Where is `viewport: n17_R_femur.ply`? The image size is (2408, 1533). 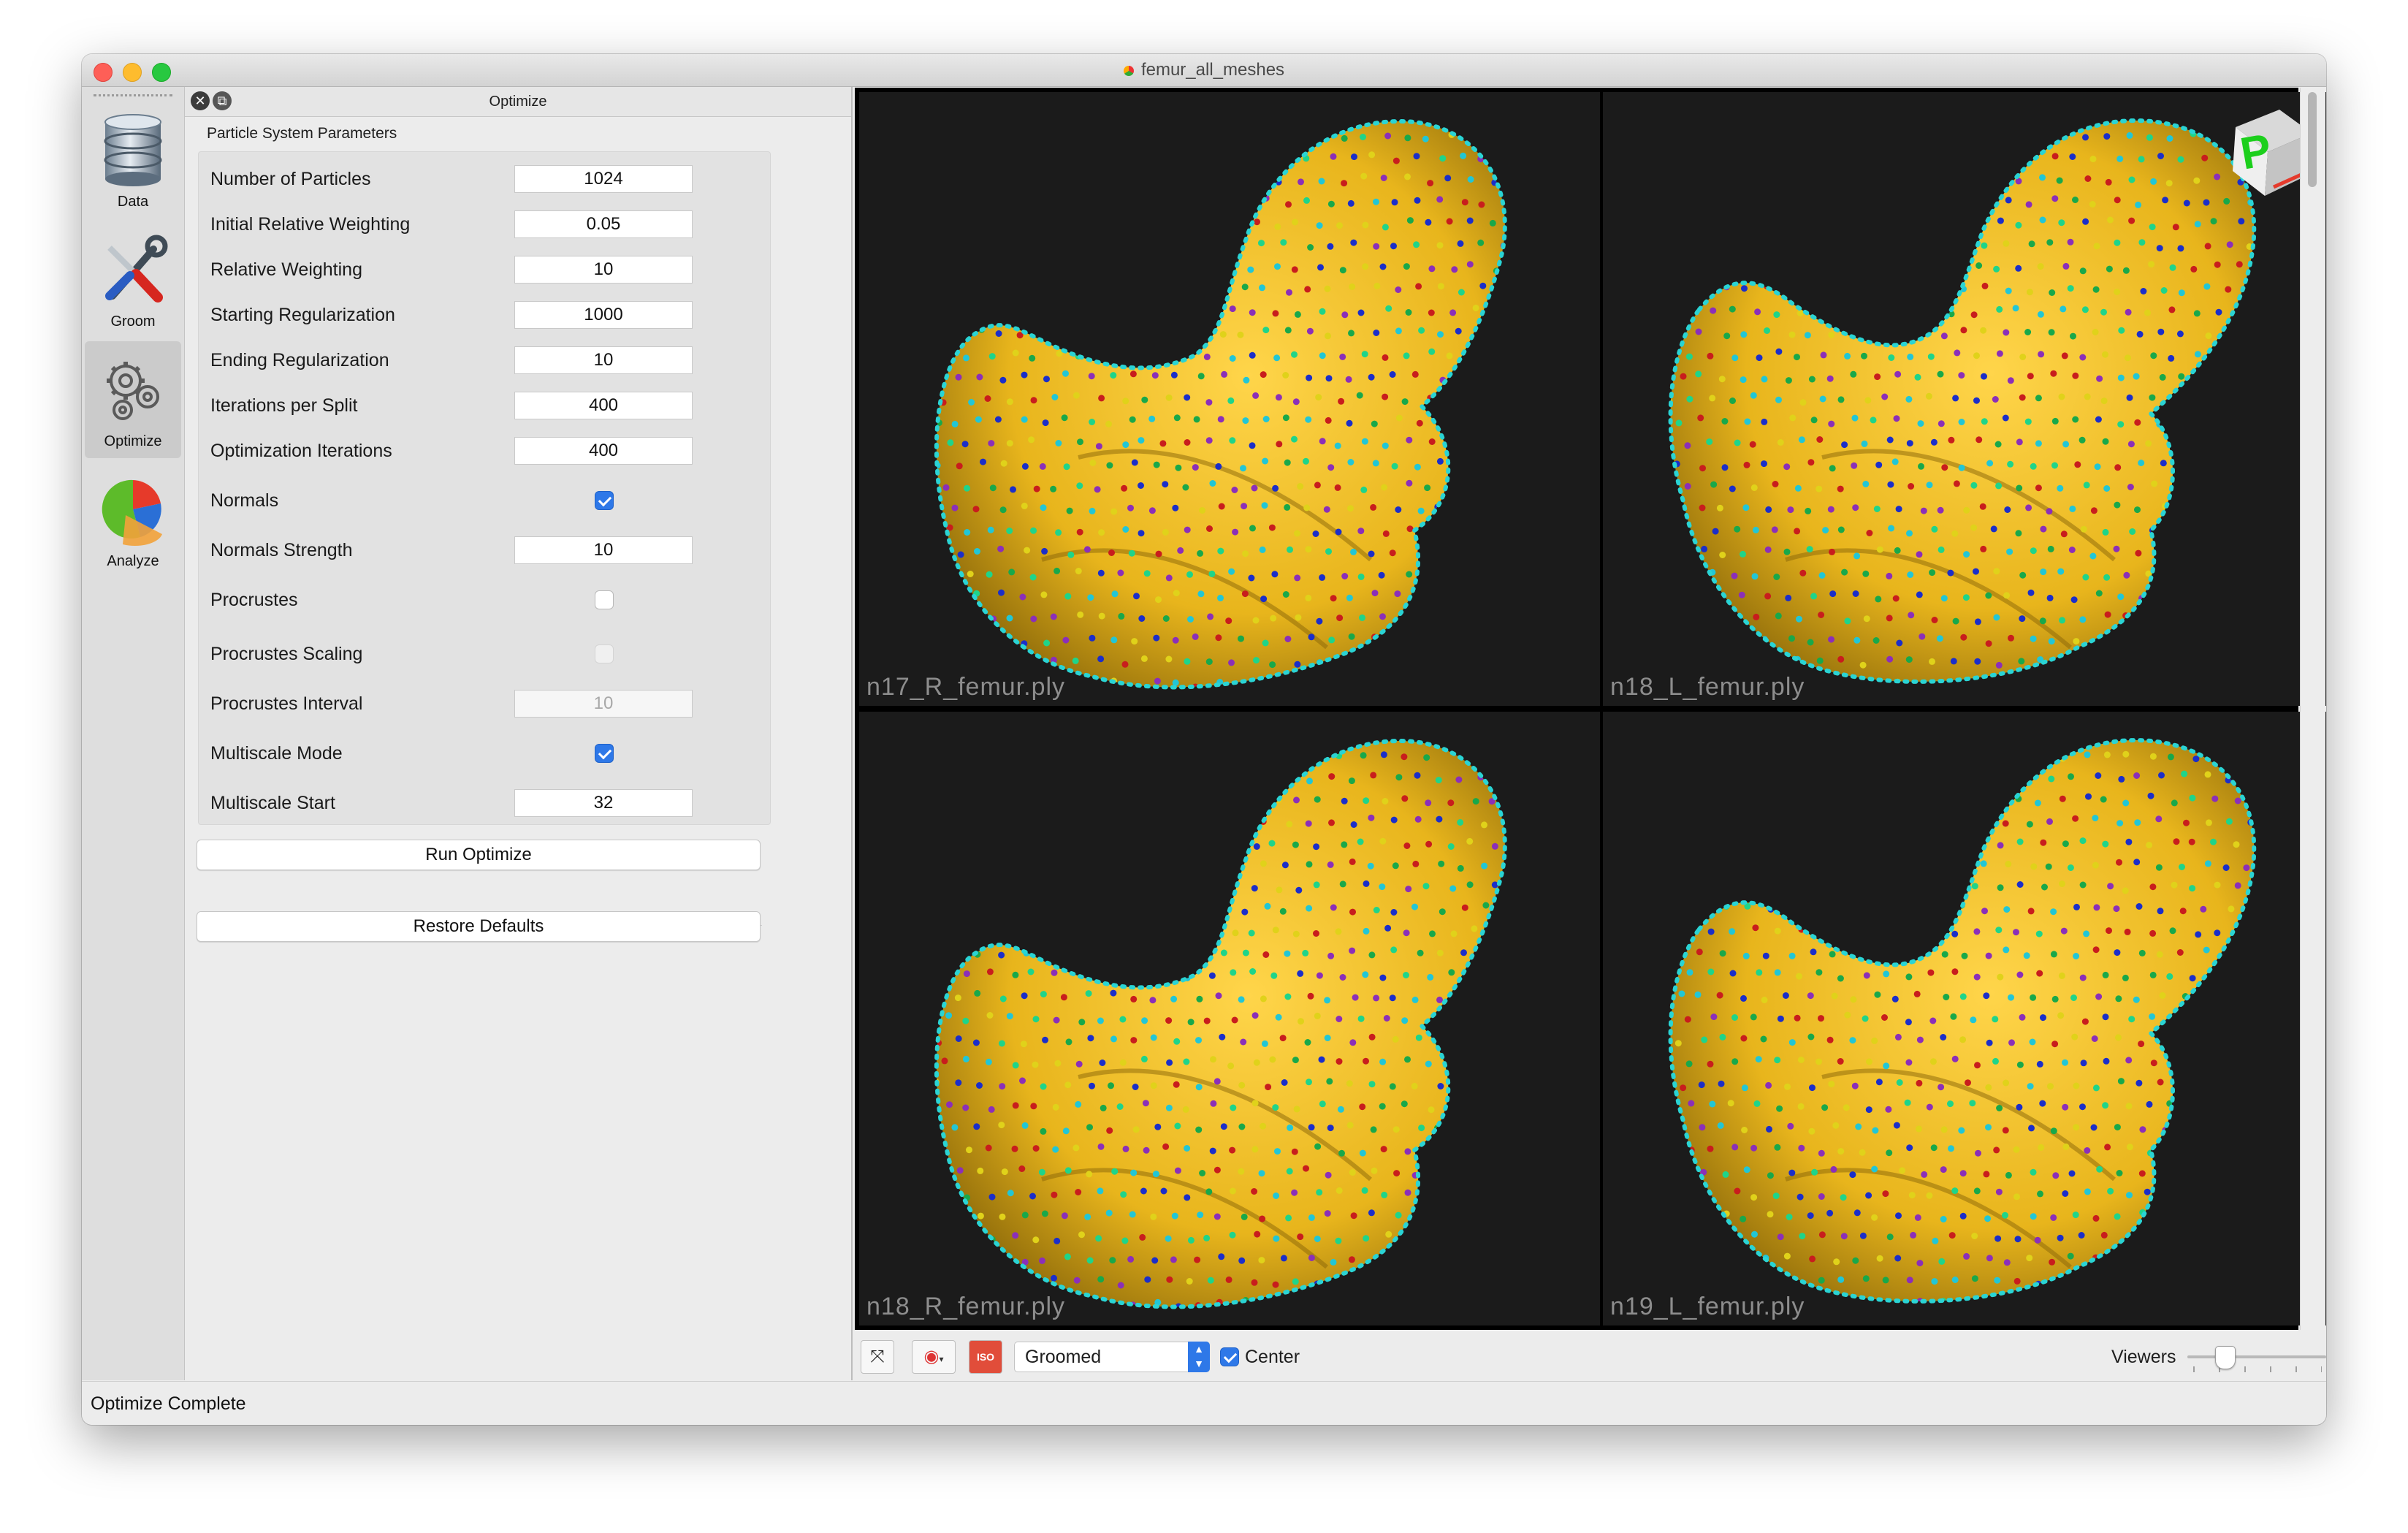
viewport: n17_R_femur.ply is located at coordinates (1229, 399).